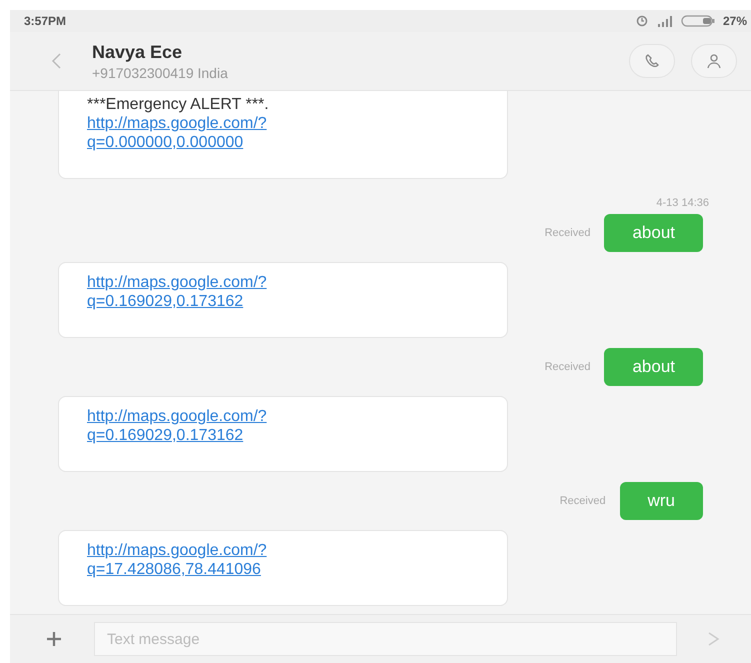 This screenshot has height=663, width=751. Describe the element at coordinates (734, 21) in the screenshot. I see `battery-percent: 27%` at that location.